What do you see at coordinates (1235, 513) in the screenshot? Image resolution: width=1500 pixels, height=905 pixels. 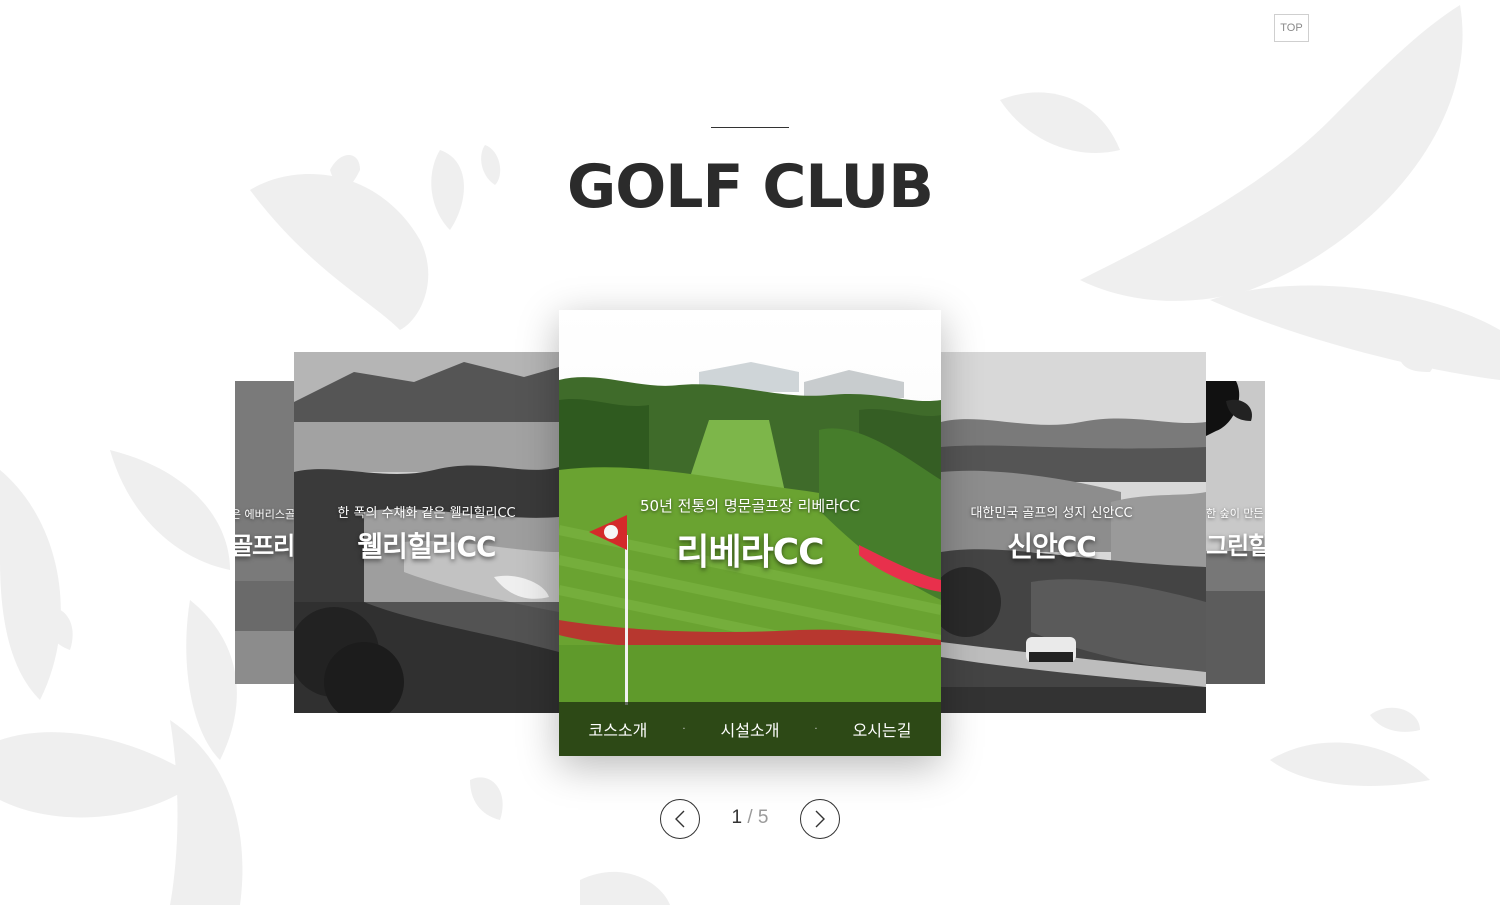 I see `club-subtitle: 한 숲이 만든` at bounding box center [1235, 513].